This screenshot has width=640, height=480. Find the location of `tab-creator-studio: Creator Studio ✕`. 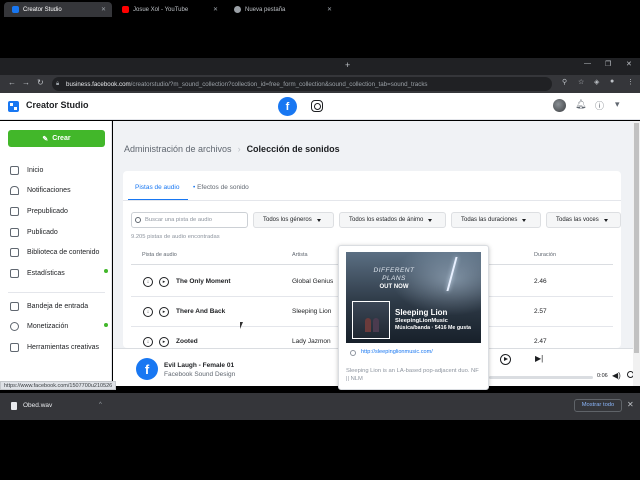

tab-creator-studio: Creator Studio ✕ is located at coordinates (58, 9).